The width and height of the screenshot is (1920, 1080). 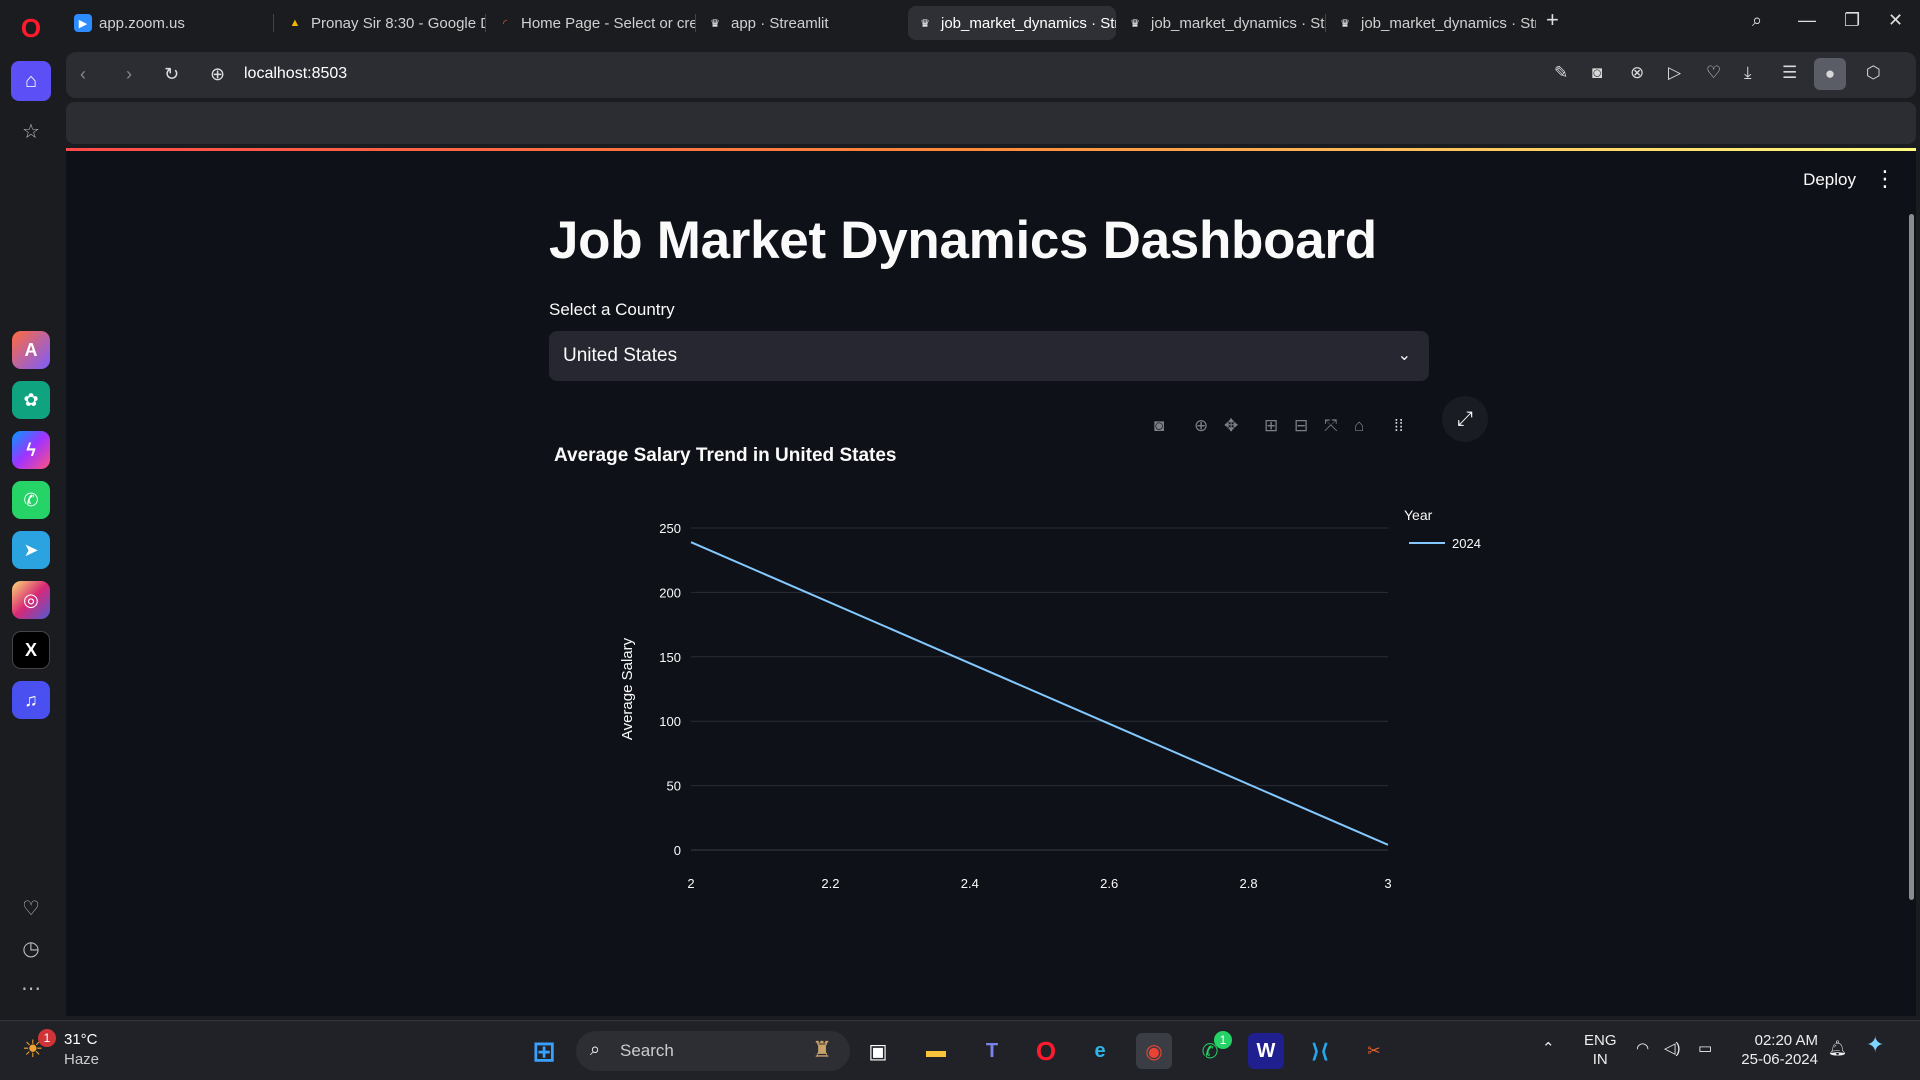 I want to click on volume-icon: ◁), so click(x=1672, y=1048).